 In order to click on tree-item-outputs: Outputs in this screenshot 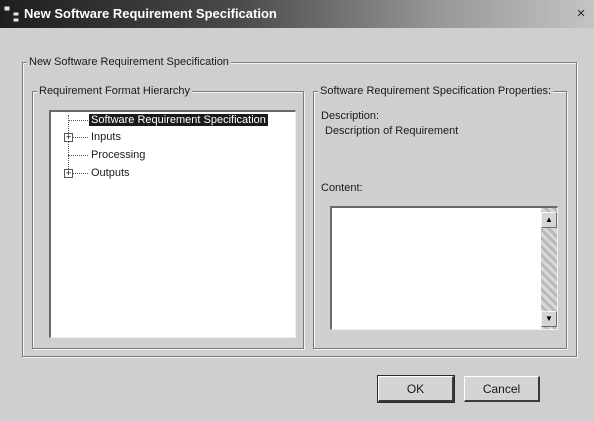, I will do `click(110, 173)`.